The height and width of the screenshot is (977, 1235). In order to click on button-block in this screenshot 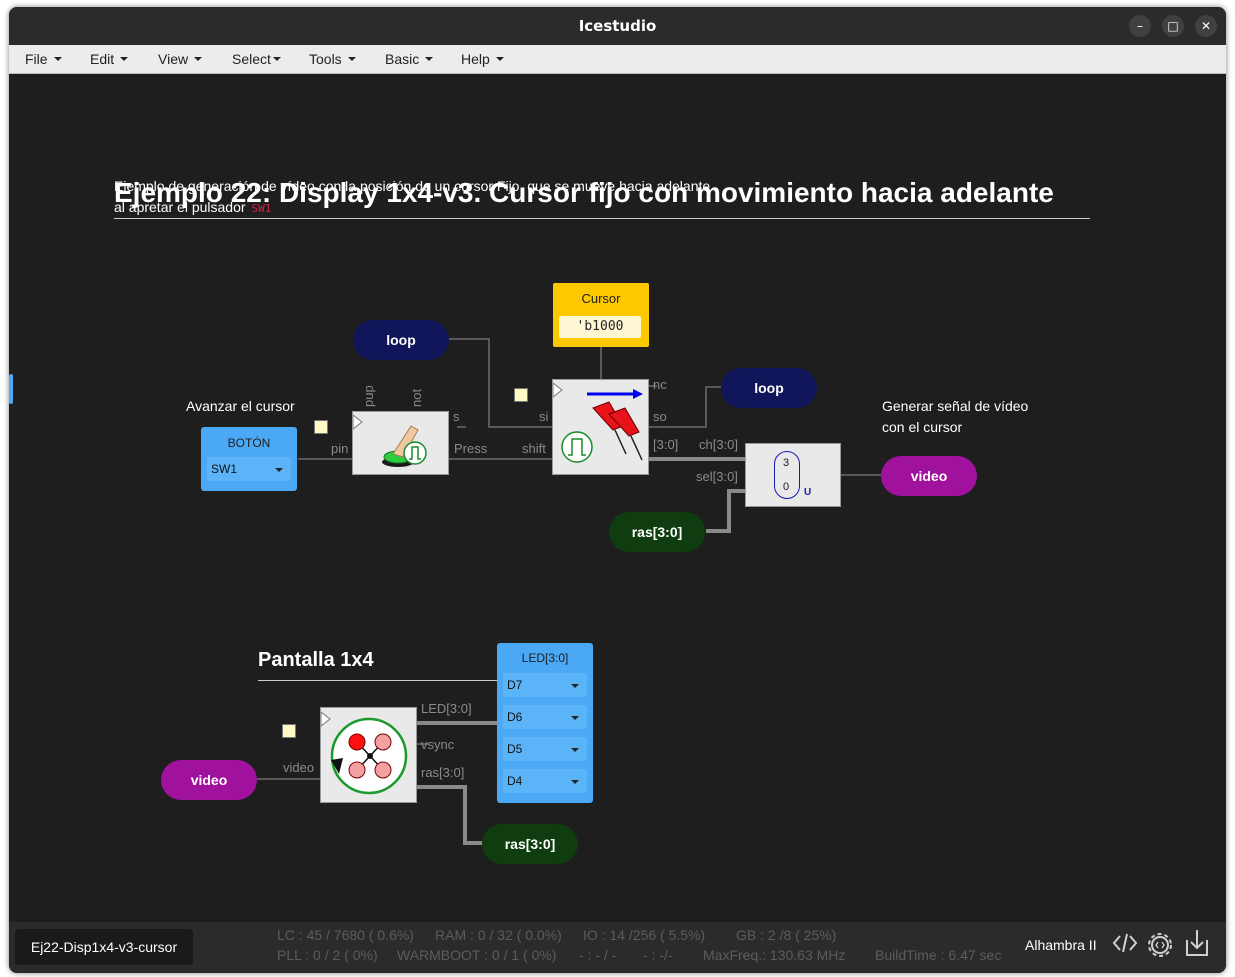, I will do `click(400, 443)`.